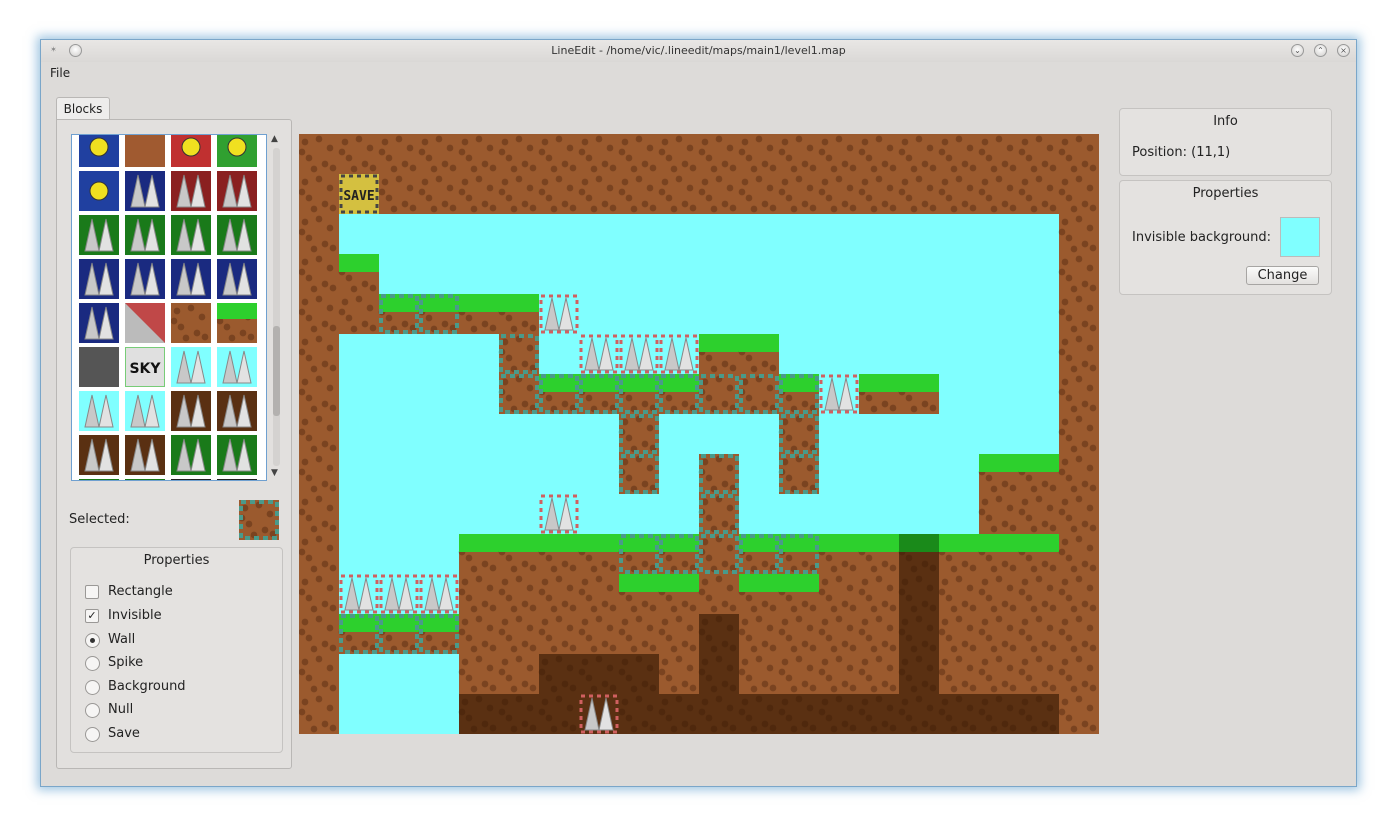 This screenshot has width=1398, height=827. What do you see at coordinates (276, 307) in the screenshot?
I see `scroll-track` at bounding box center [276, 307].